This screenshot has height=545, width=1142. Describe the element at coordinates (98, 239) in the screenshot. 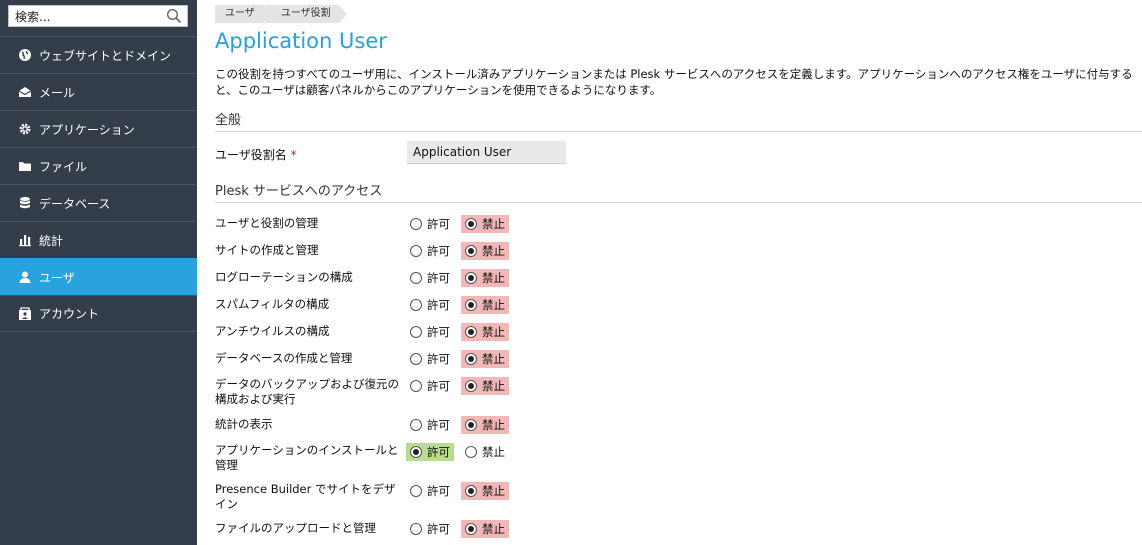

I see `sidebar-item-5: 統計` at that location.